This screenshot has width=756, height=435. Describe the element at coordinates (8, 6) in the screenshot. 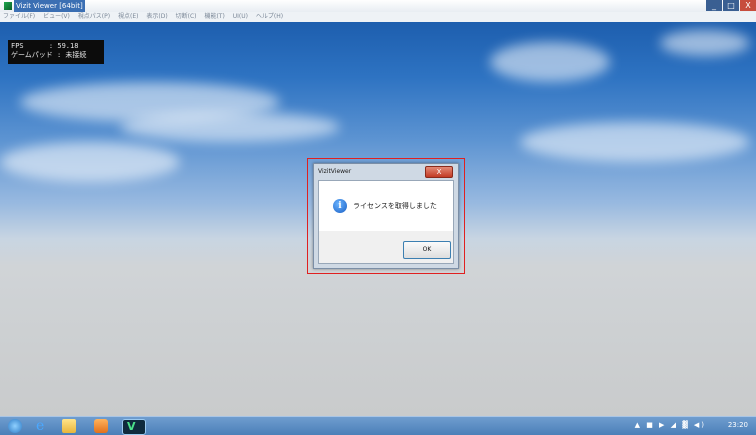

I see `vizit-logo-icon` at that location.